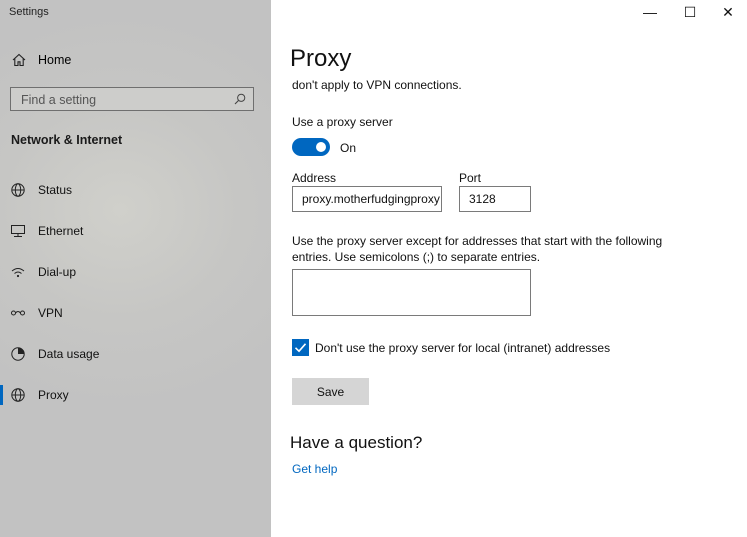 The height and width of the screenshot is (537, 747). What do you see at coordinates (69, 354) in the screenshot?
I see `sidebar-item-label: Data usage` at bounding box center [69, 354].